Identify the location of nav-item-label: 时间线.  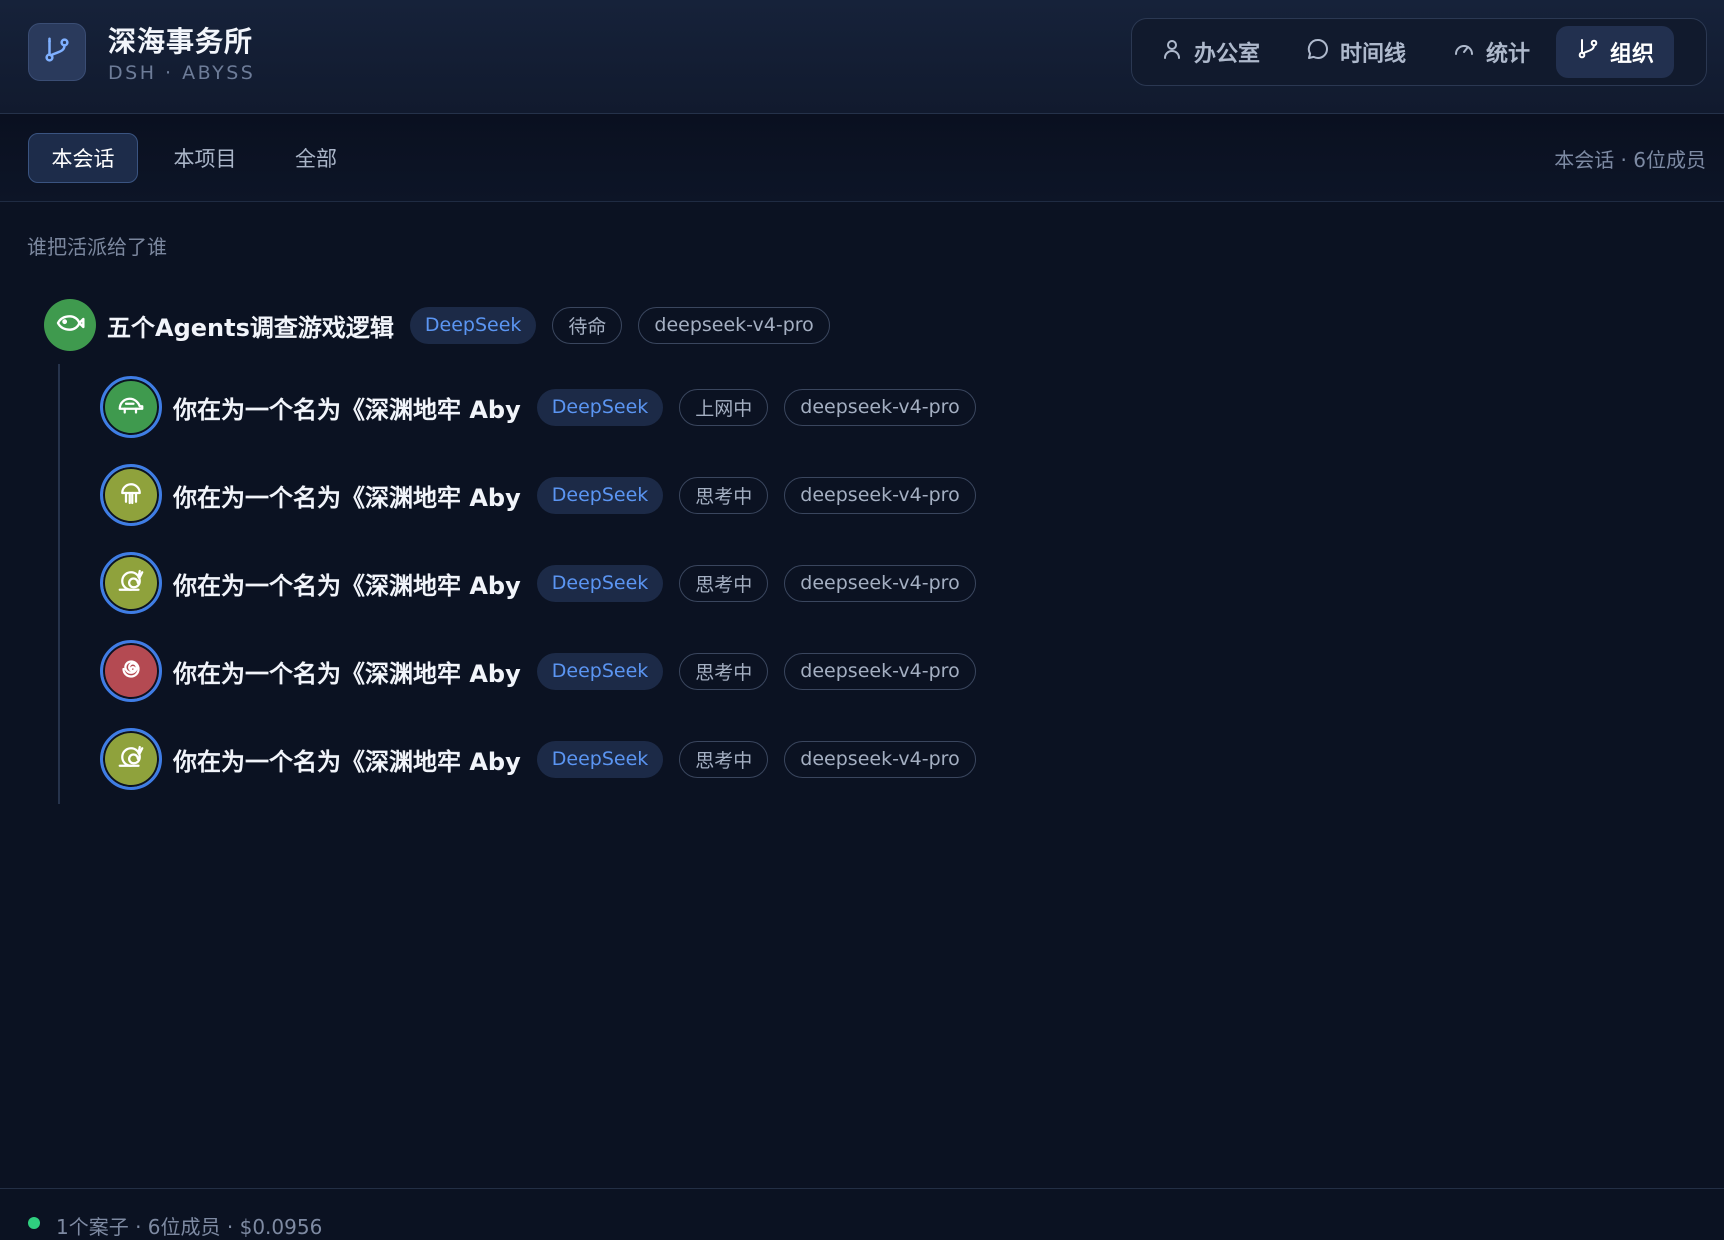
(1373, 52).